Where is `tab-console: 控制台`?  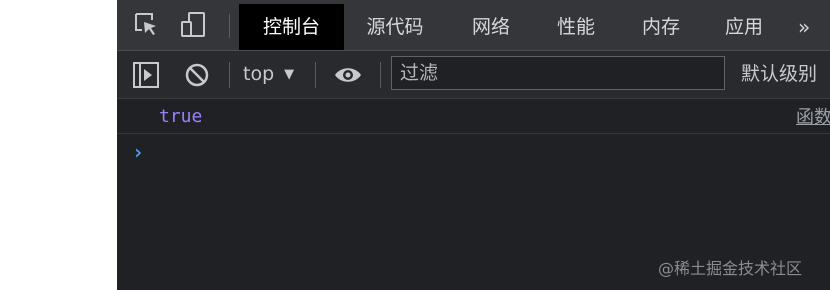
tab-console: 控制台 is located at coordinates (291, 27).